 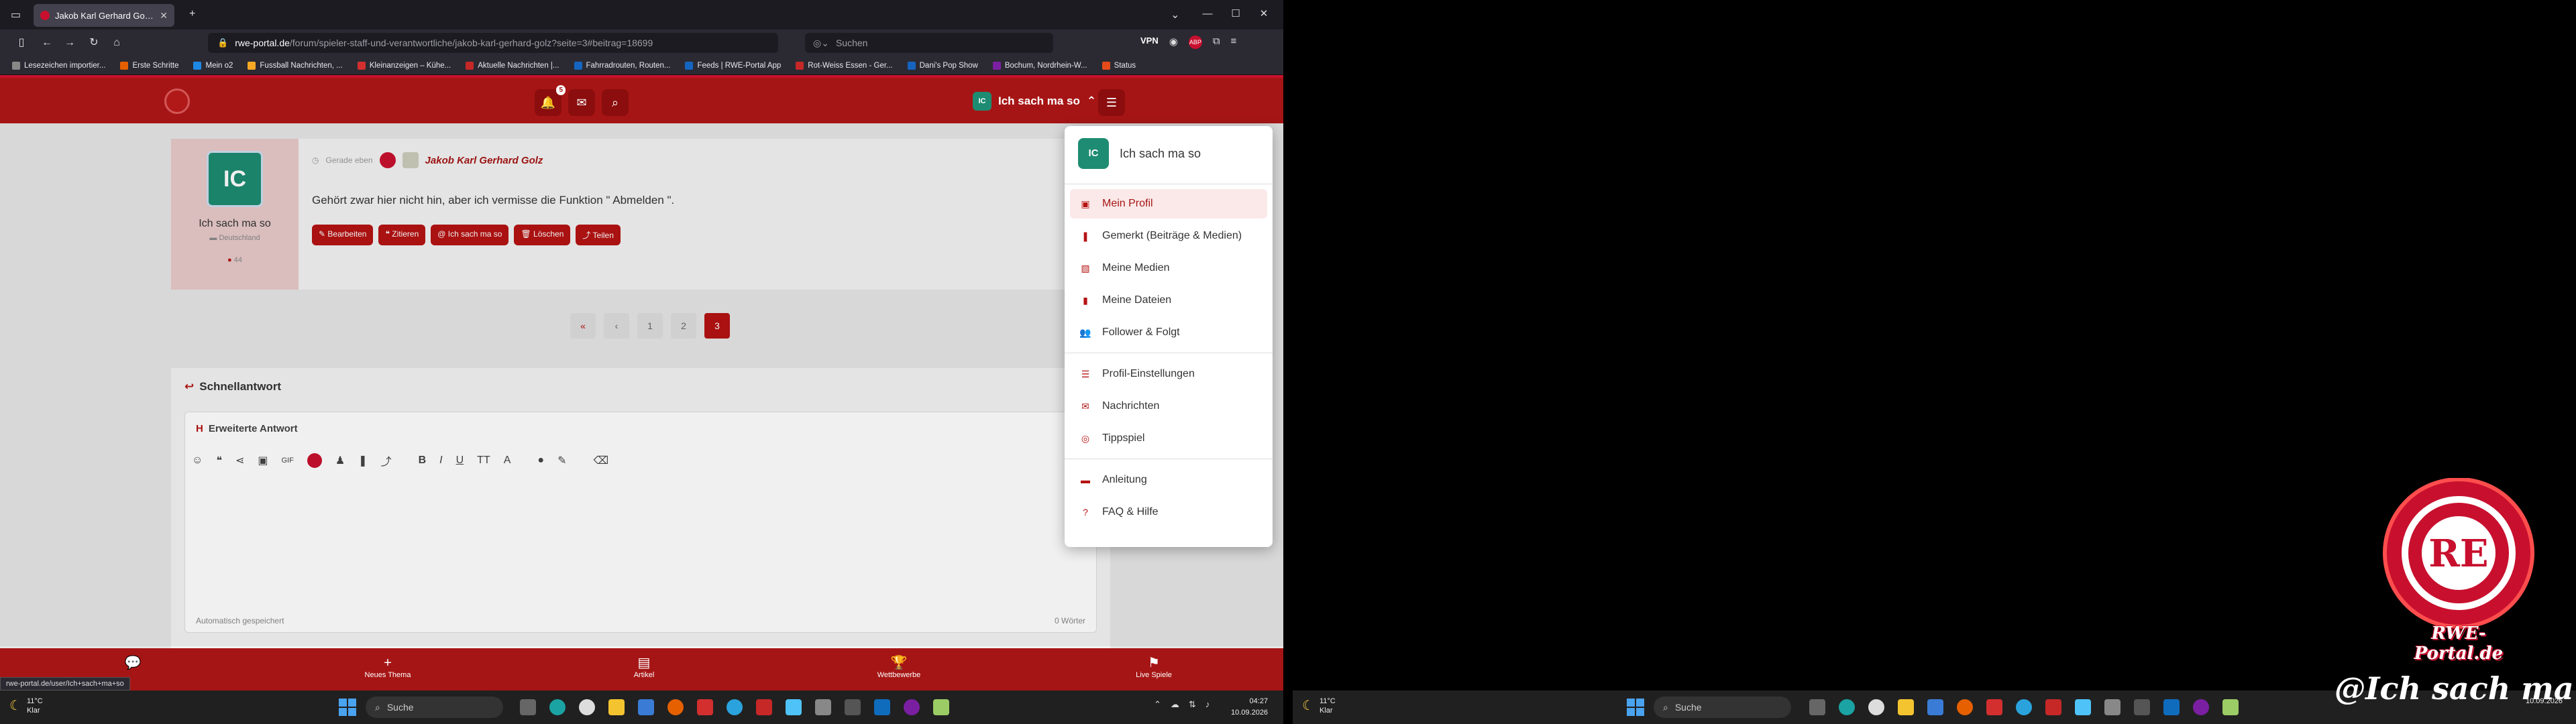 I want to click on volume-icon: ♪, so click(x=1207, y=704).